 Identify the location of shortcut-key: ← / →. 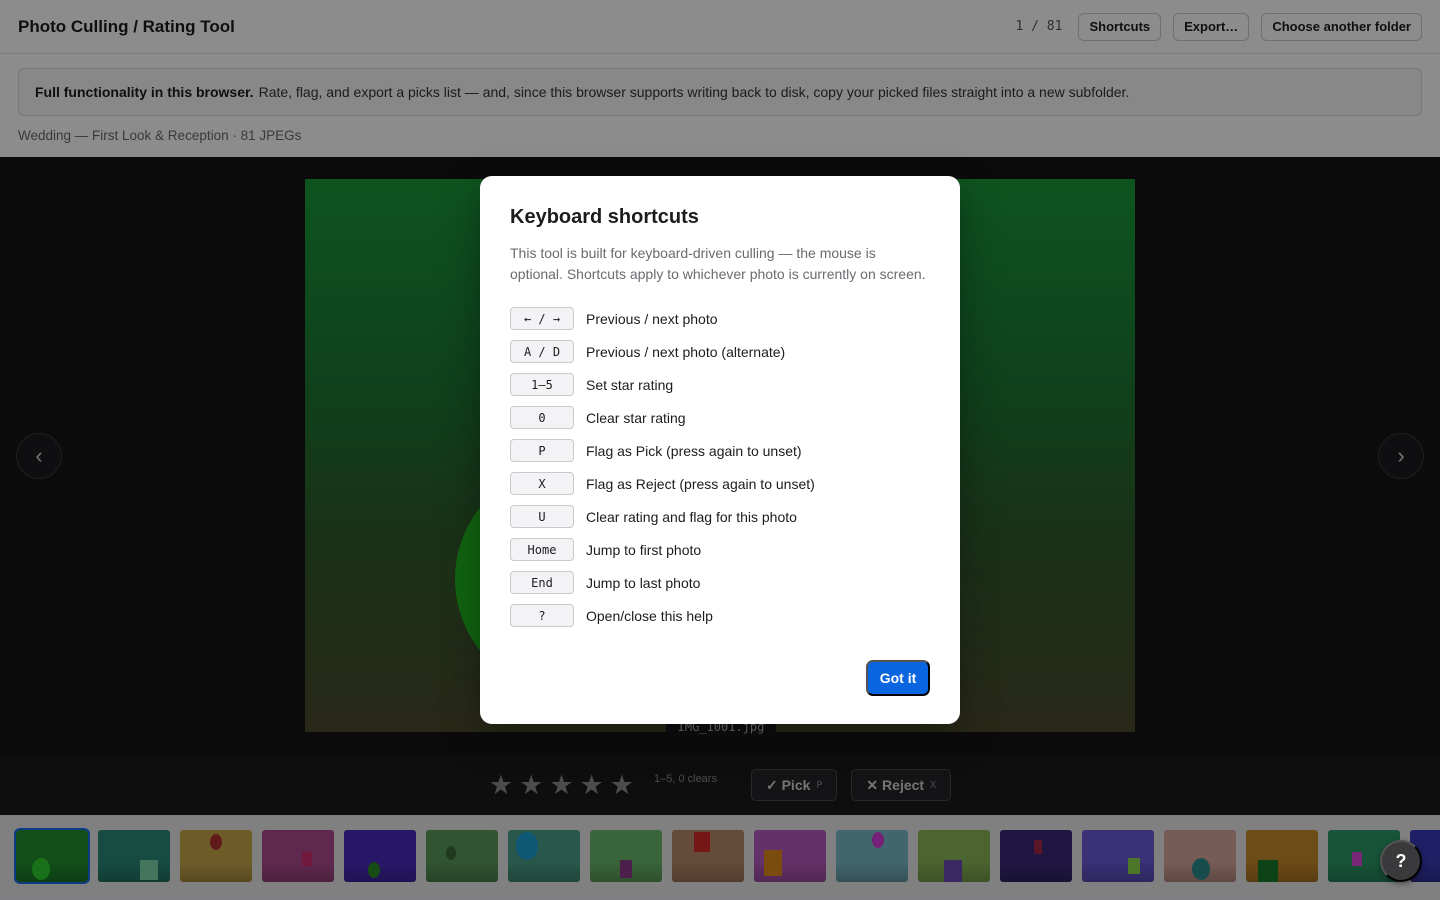
(542, 318).